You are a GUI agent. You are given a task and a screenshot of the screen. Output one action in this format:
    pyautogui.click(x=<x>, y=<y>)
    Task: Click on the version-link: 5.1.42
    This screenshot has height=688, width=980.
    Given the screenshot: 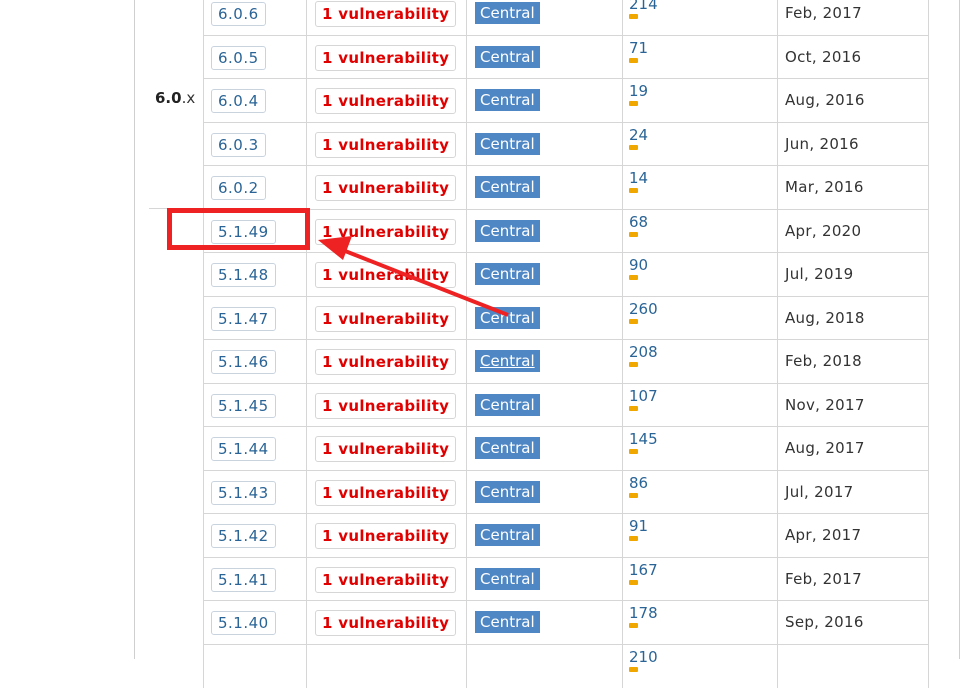 What is the action you would take?
    pyautogui.click(x=243, y=536)
    